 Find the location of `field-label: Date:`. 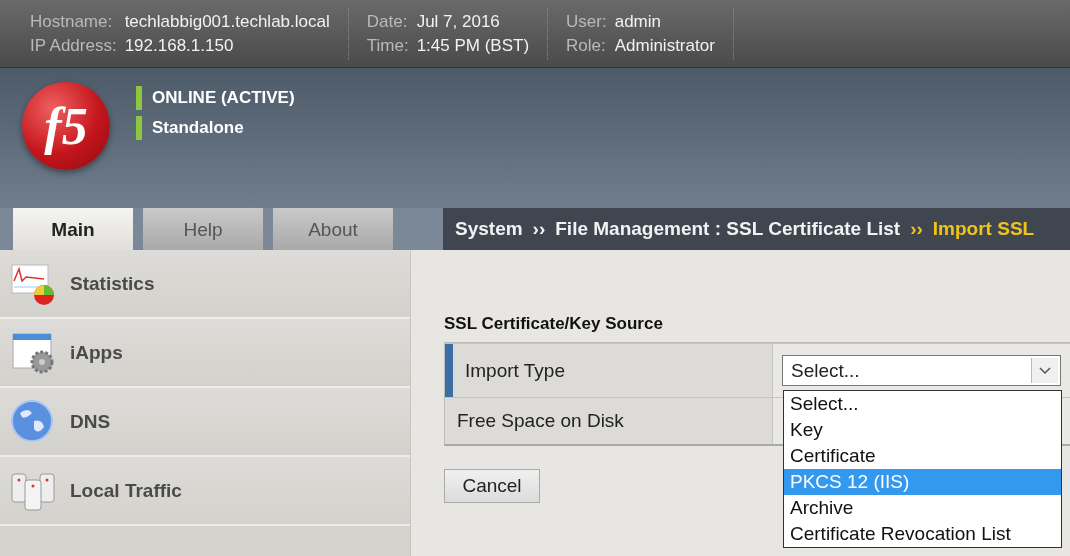

field-label: Date: is located at coordinates (387, 21).